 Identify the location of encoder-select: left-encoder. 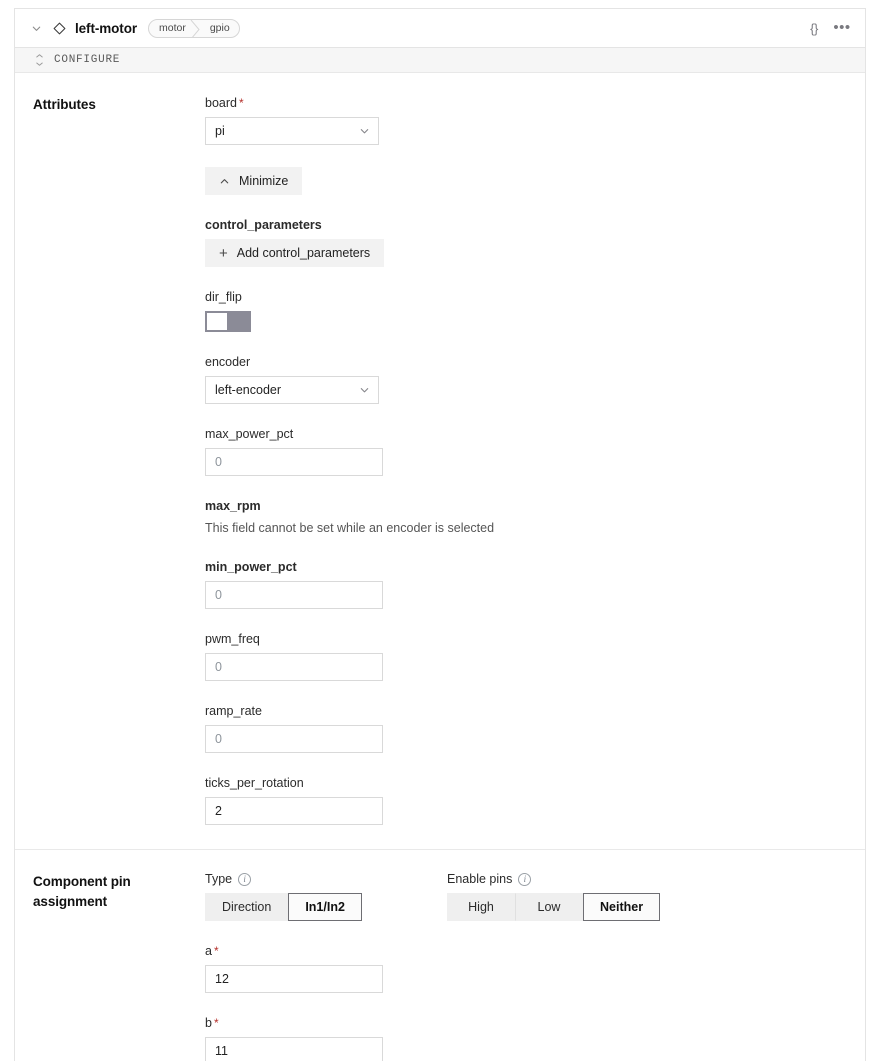
(292, 390).